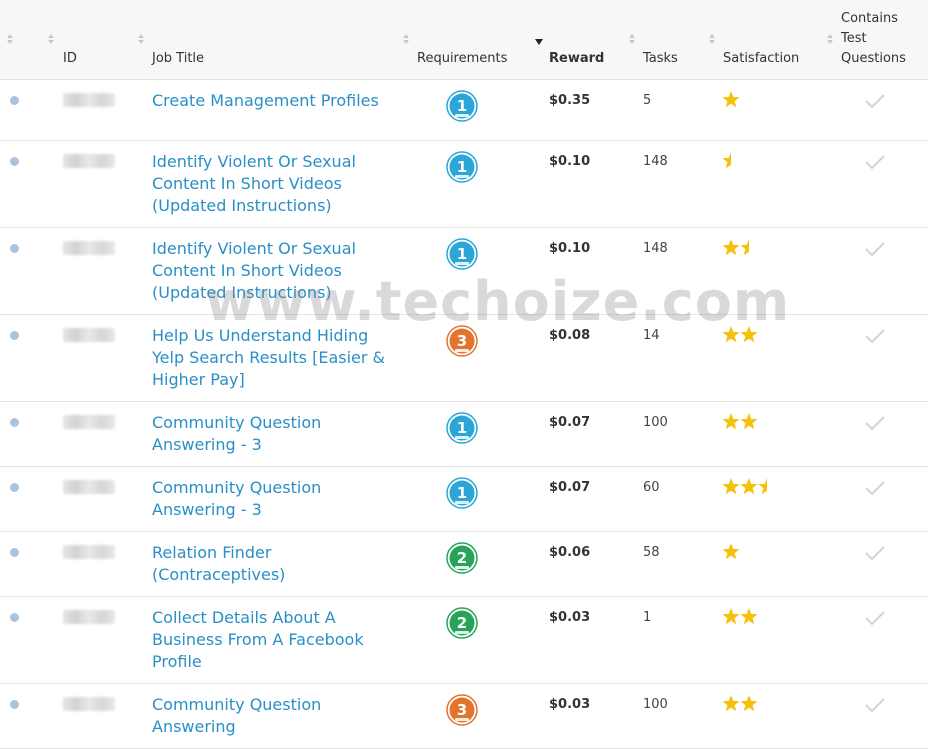  I want to click on table-row: Relation Finder (Contraceptives) 2 $0.06 58, so click(464, 564).